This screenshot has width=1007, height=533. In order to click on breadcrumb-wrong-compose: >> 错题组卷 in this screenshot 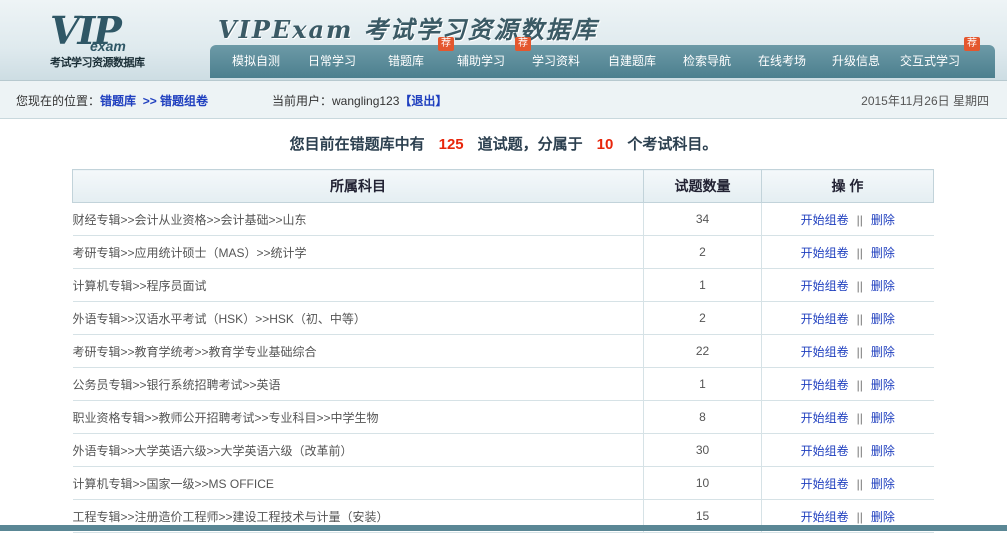, I will do `click(175, 101)`.